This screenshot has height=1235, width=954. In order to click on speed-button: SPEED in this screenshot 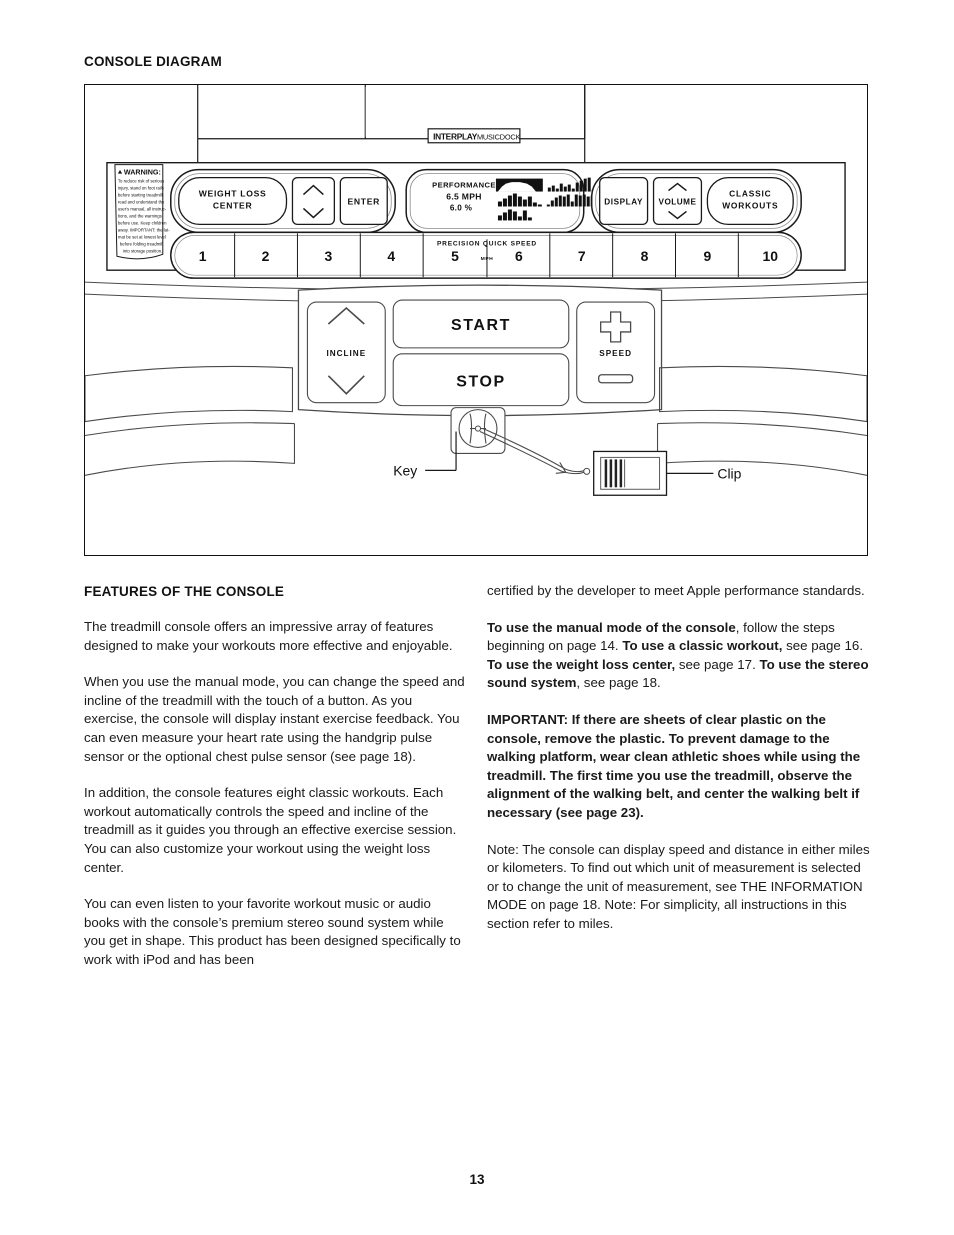, I will do `click(616, 352)`.